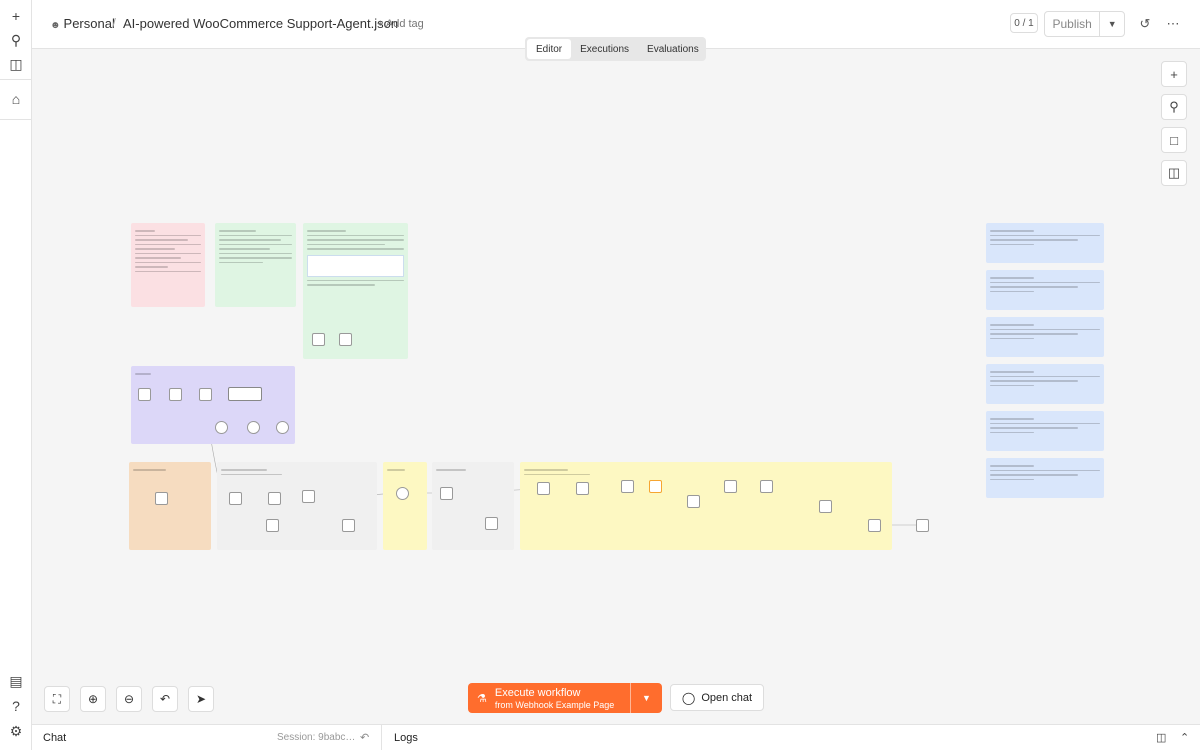 The height and width of the screenshot is (750, 1200). What do you see at coordinates (144, 394) in the screenshot?
I see `chat-trigger-node` at bounding box center [144, 394].